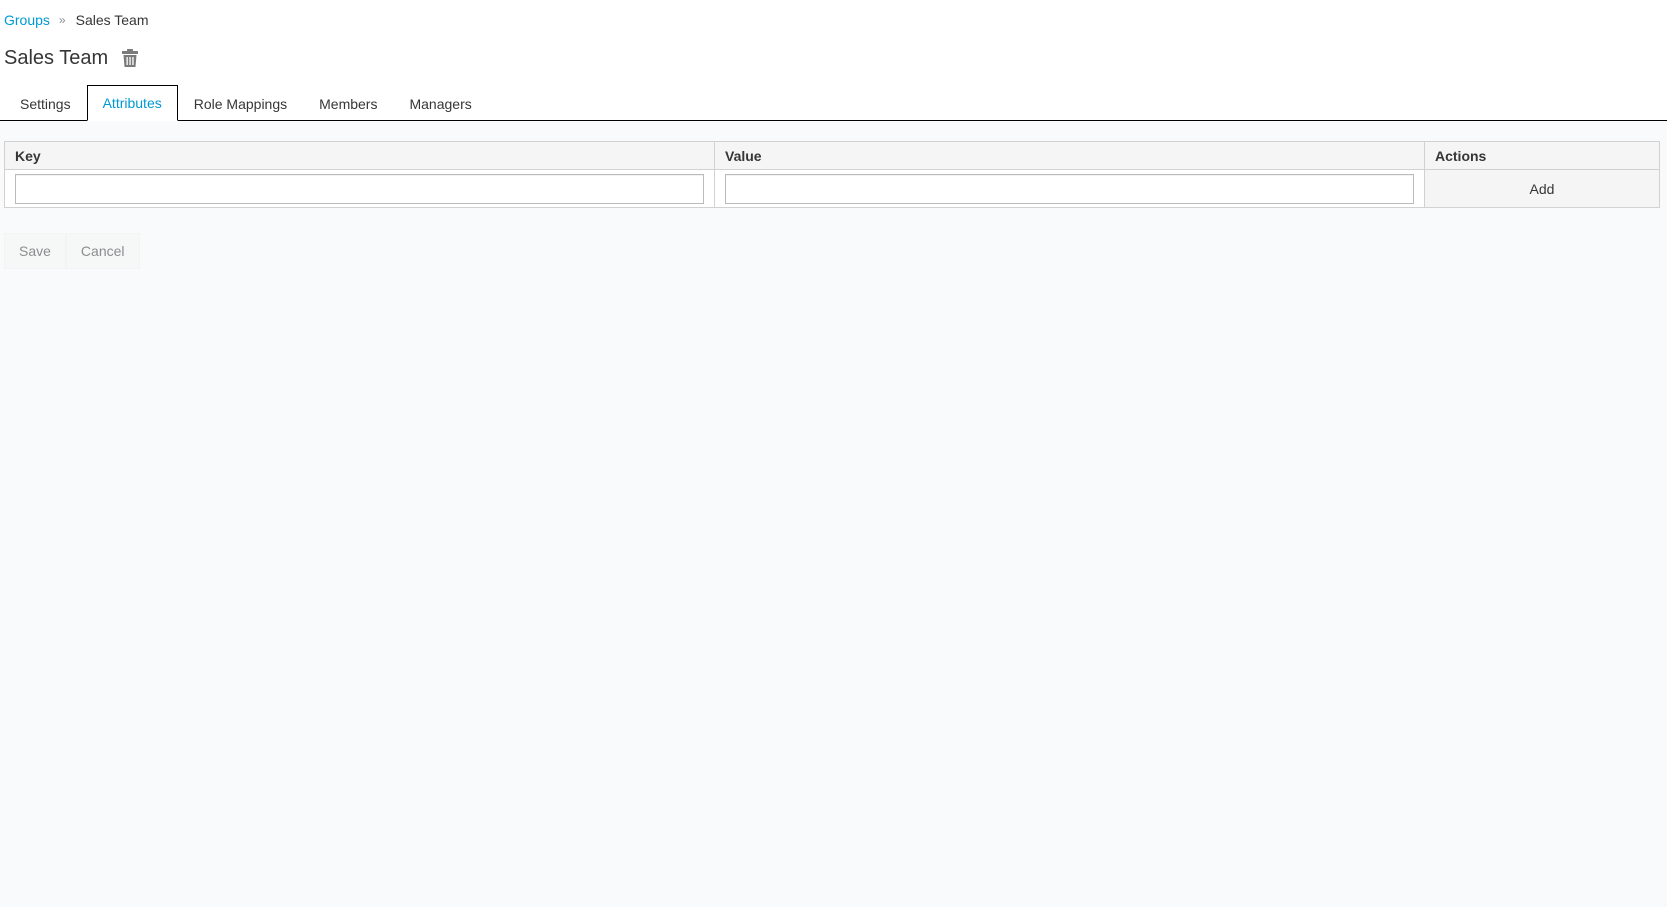  Describe the element at coordinates (359, 155) in the screenshot. I see `column-header-key: Key` at that location.